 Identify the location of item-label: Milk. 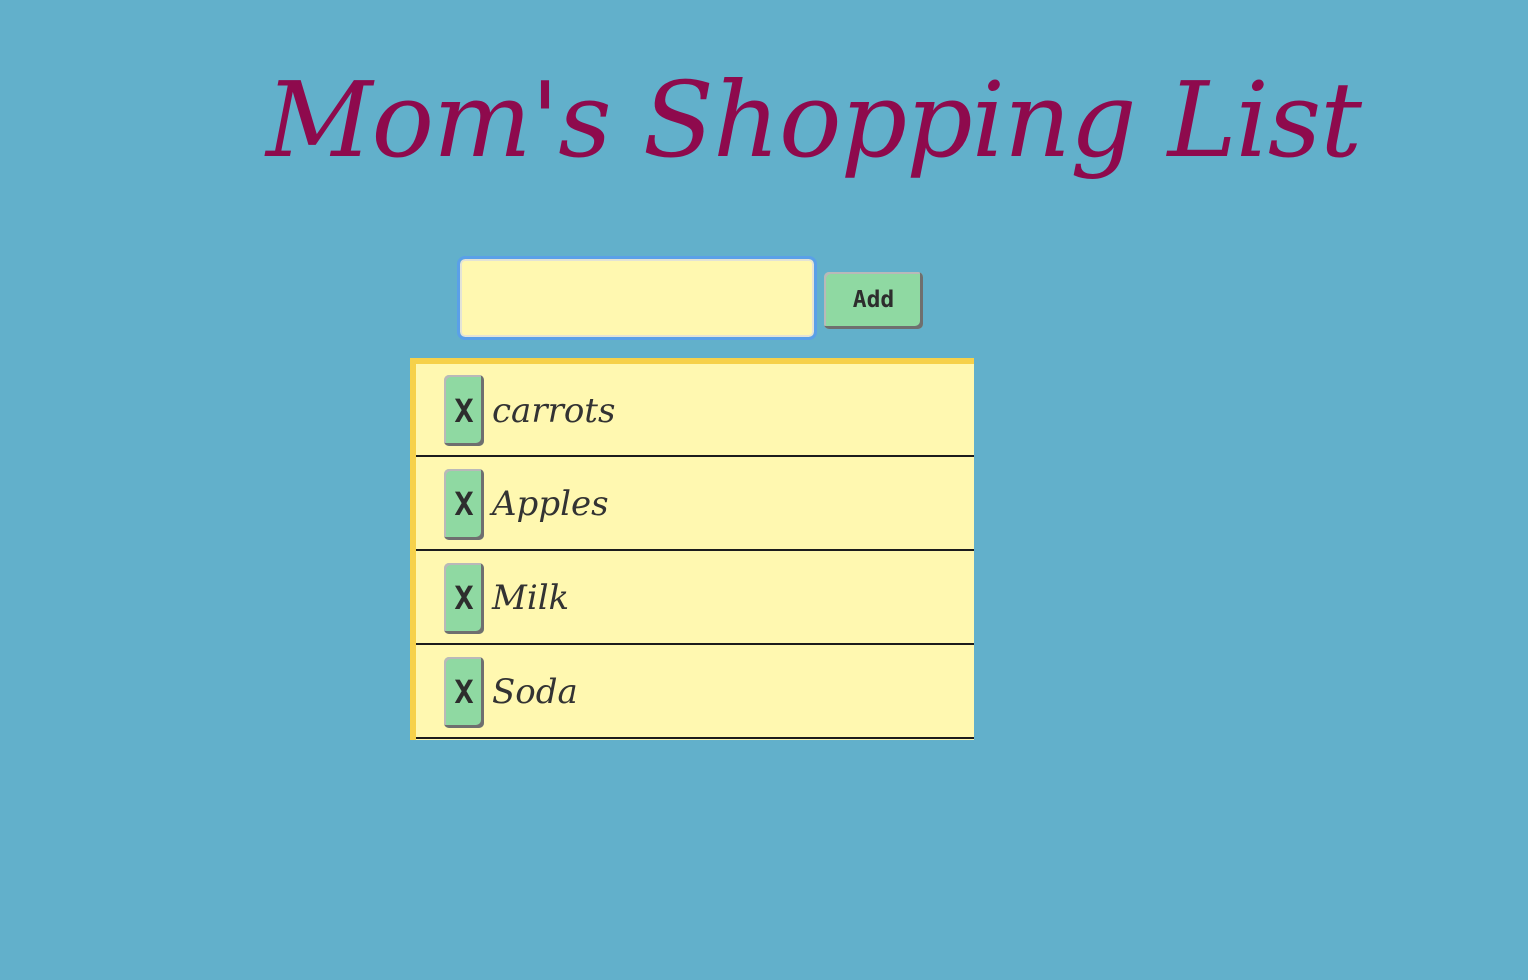
(531, 598).